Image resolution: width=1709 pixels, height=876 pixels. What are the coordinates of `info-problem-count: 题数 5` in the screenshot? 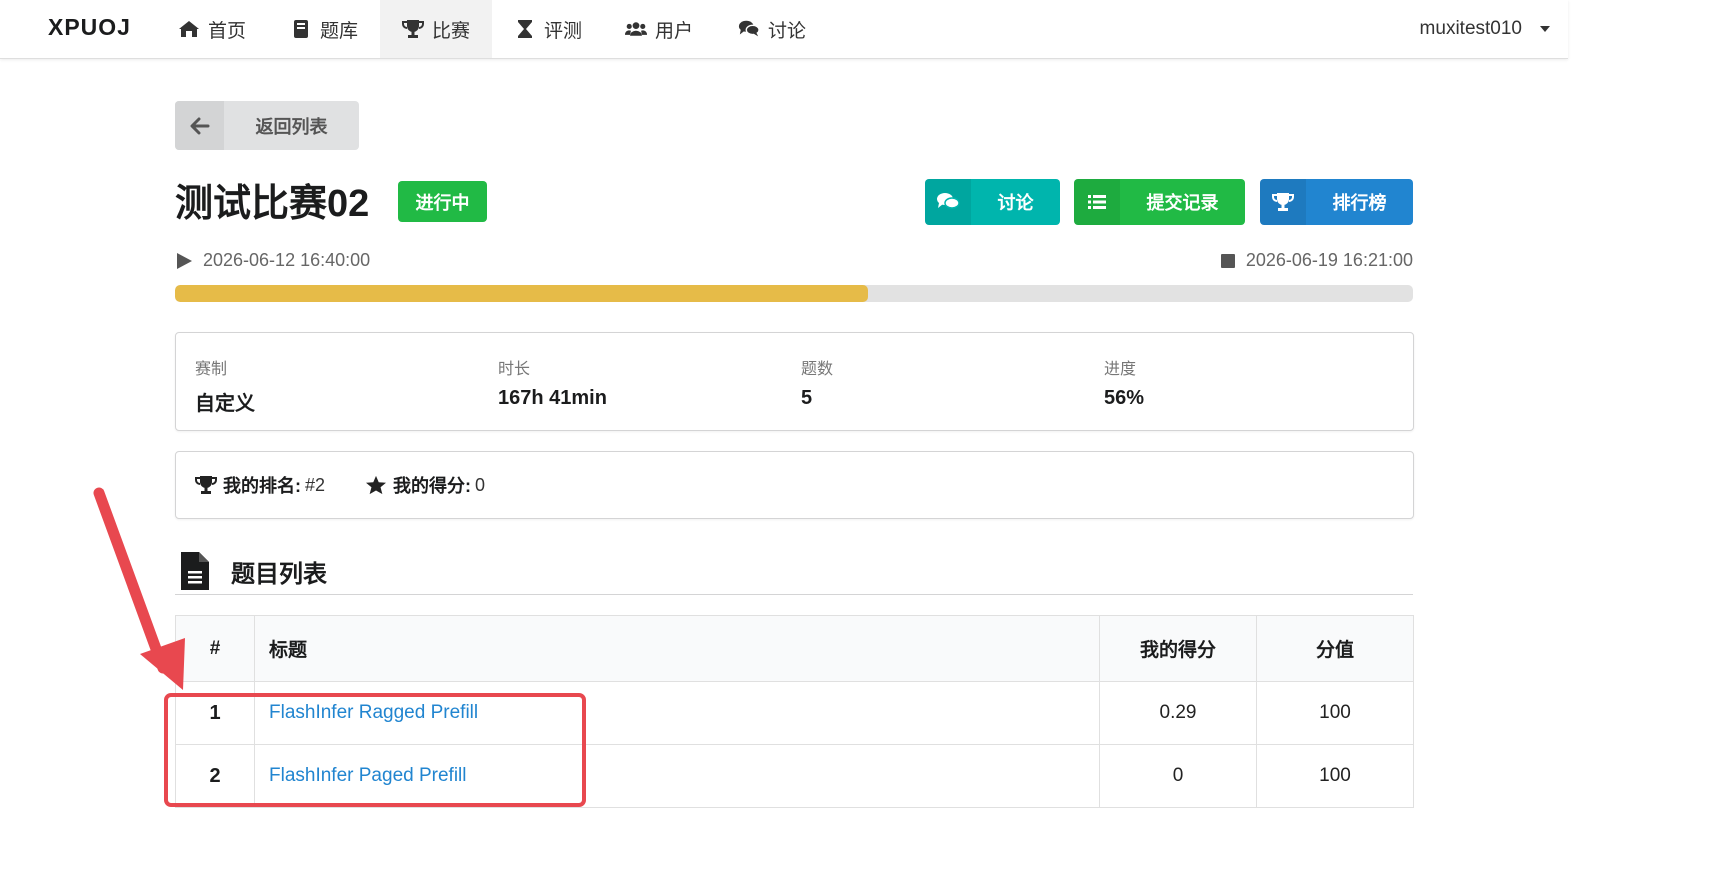 It's located at (817, 382).